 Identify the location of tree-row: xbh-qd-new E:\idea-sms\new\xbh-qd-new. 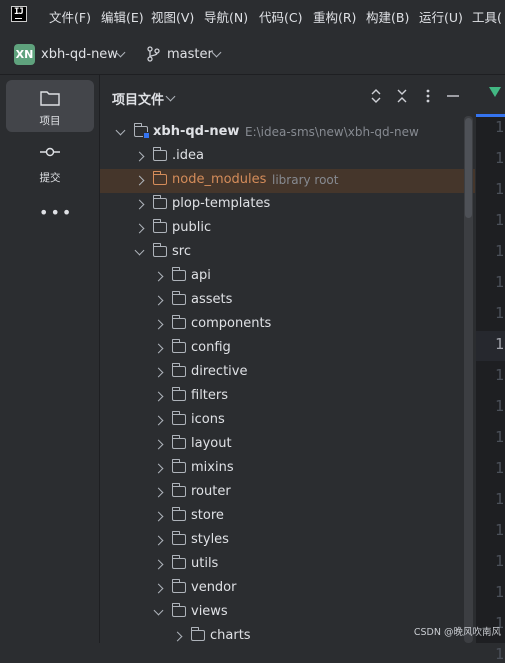
(287, 133).